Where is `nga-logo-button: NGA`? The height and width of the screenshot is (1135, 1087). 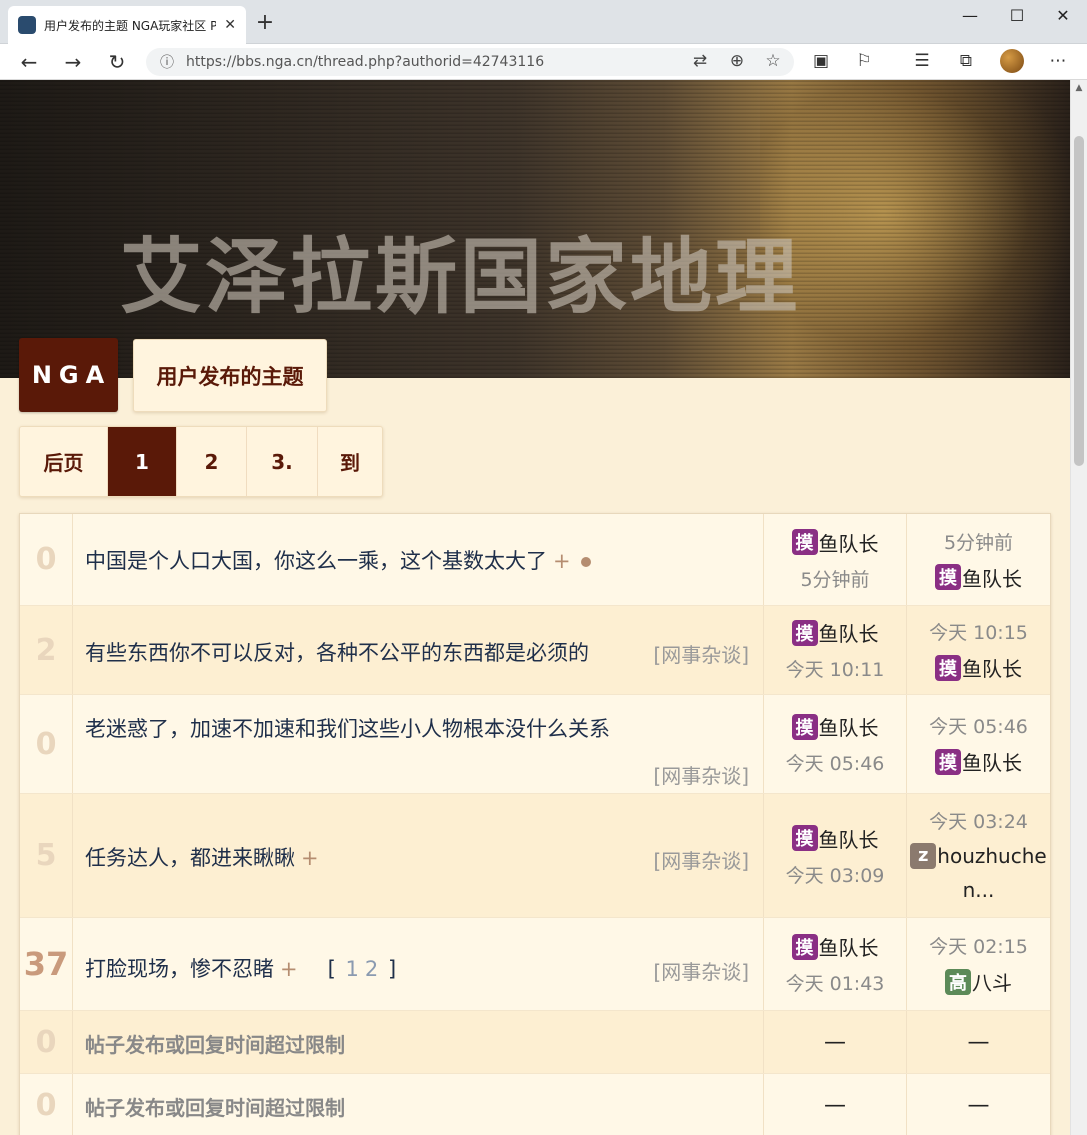 nga-logo-button: NGA is located at coordinates (68, 375).